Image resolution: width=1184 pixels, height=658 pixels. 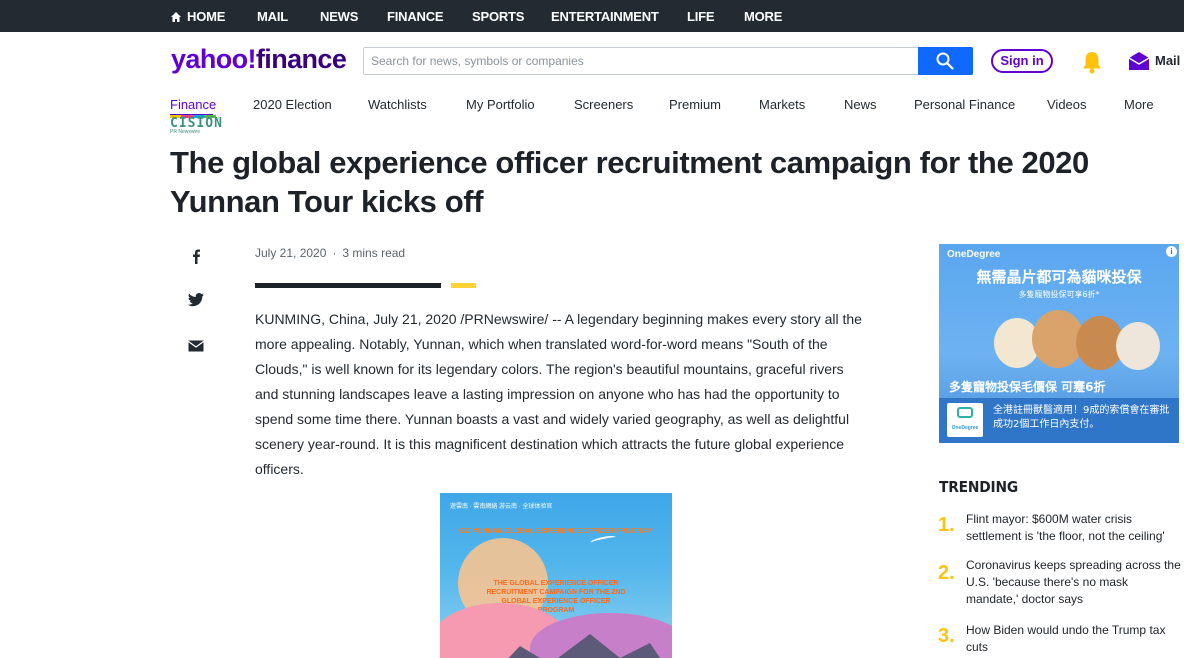 I want to click on sign-in-button: Sign in, so click(x=1022, y=61).